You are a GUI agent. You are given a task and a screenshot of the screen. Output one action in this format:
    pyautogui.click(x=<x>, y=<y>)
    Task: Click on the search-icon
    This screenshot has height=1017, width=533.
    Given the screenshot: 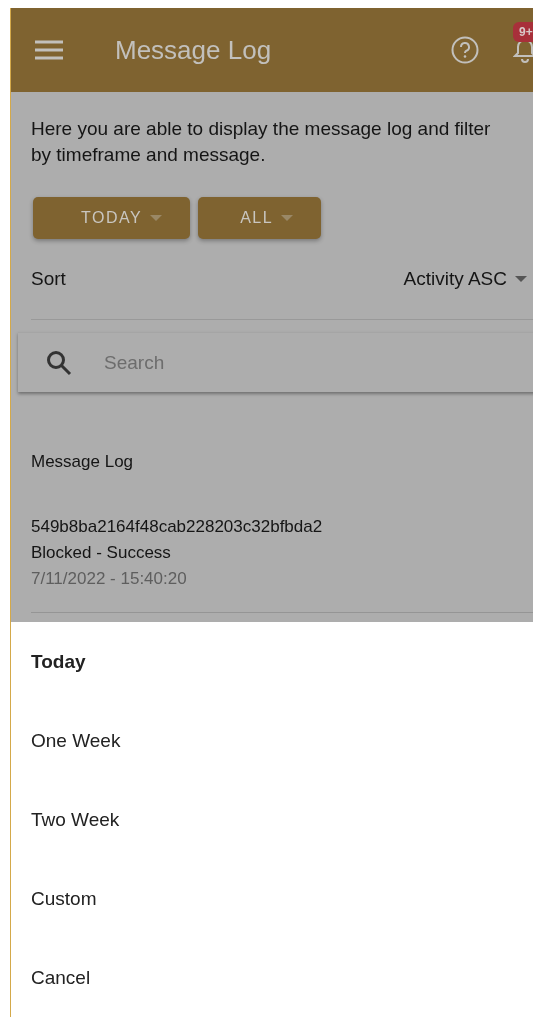 What is the action you would take?
    pyautogui.click(x=59, y=362)
    